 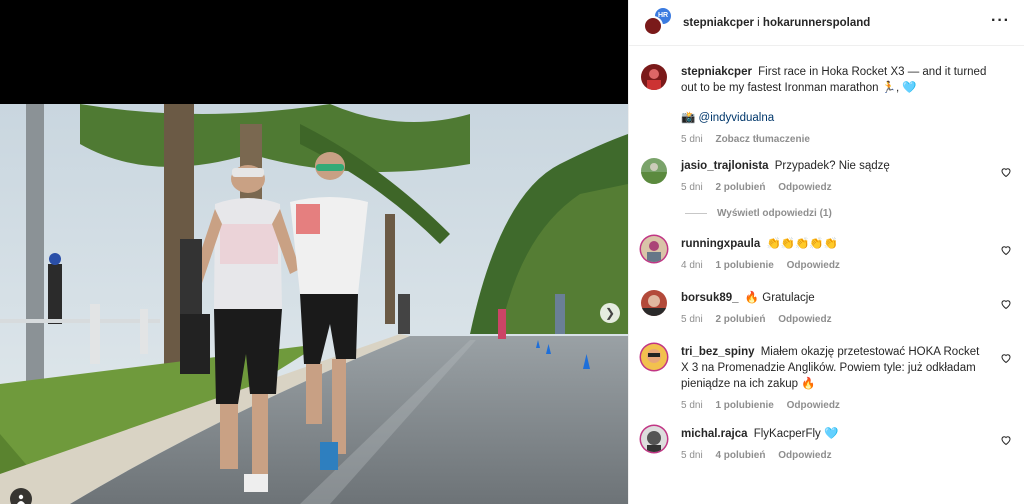 I want to click on caption-avatar, so click(x=654, y=77).